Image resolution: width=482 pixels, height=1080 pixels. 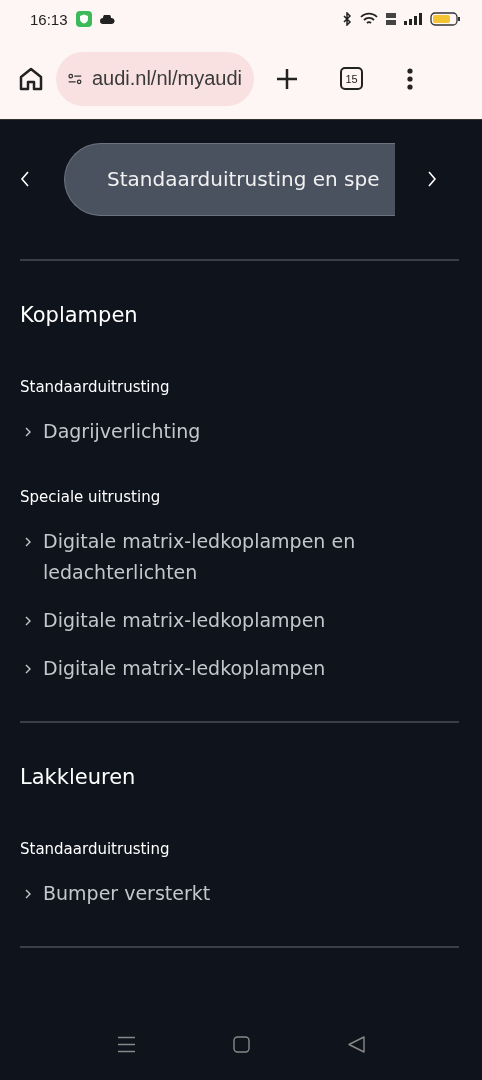 What do you see at coordinates (31, 78) in the screenshot?
I see `home-icon` at bounding box center [31, 78].